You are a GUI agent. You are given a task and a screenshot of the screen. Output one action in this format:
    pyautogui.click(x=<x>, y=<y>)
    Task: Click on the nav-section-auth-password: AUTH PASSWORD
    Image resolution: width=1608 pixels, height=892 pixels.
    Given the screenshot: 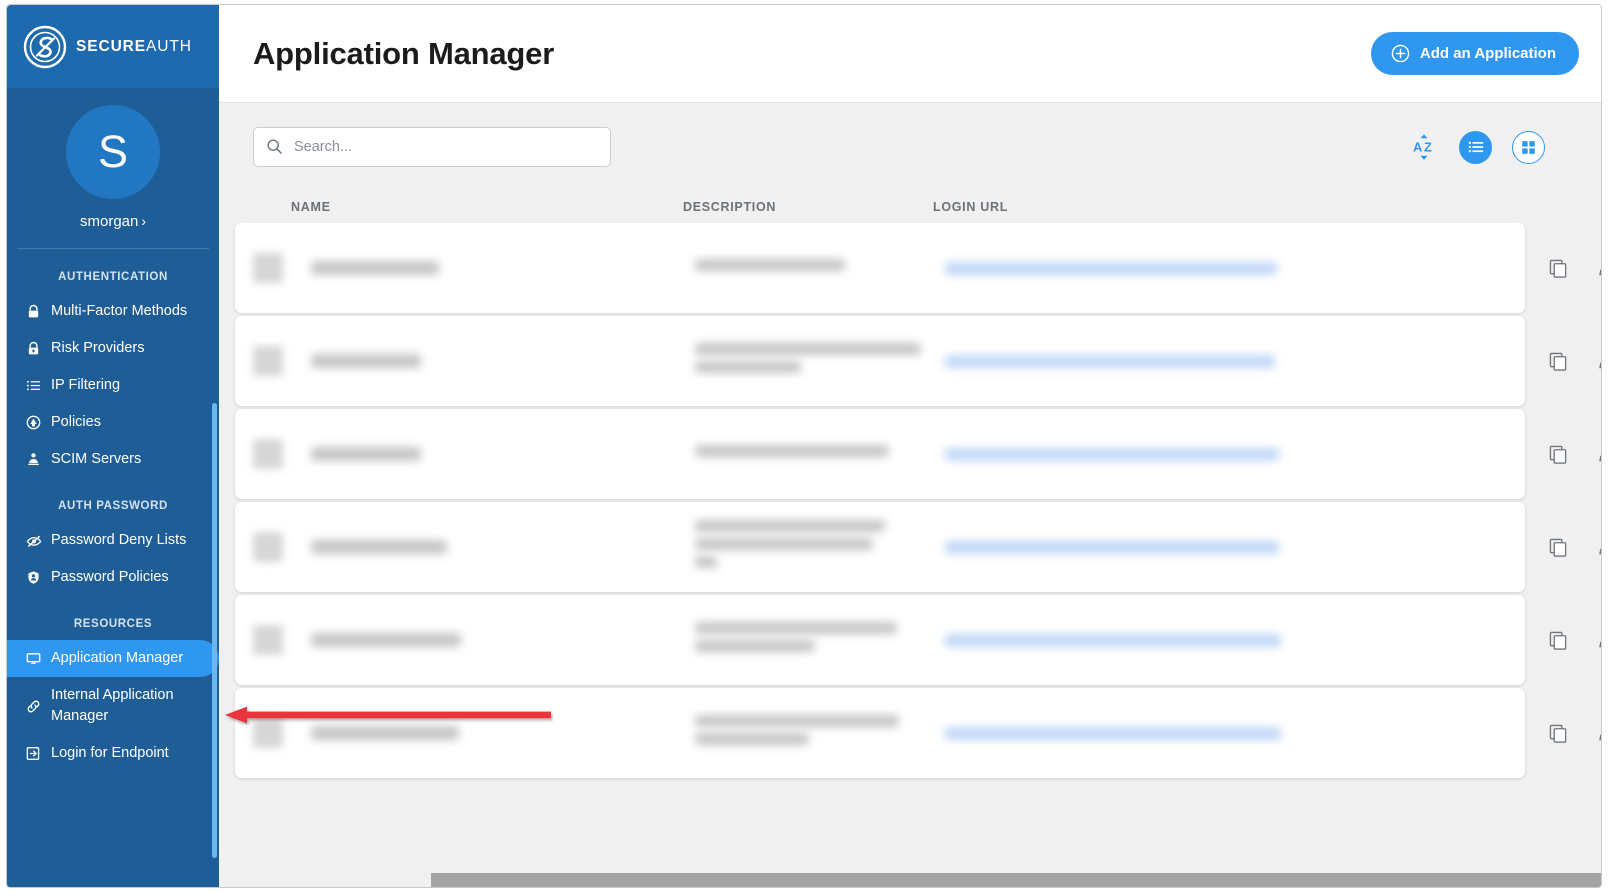 What is the action you would take?
    pyautogui.click(x=113, y=506)
    